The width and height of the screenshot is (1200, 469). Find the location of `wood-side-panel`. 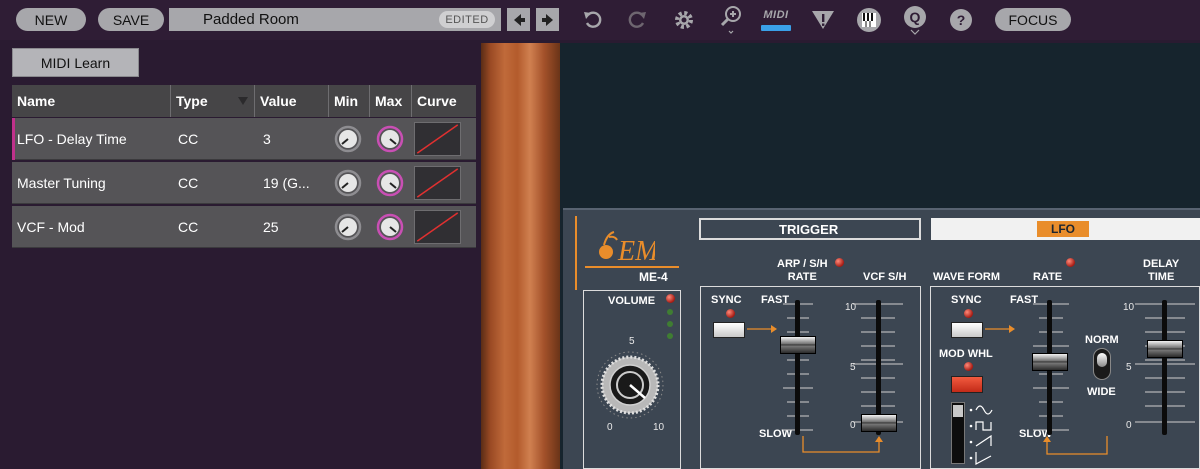

wood-side-panel is located at coordinates (520, 256).